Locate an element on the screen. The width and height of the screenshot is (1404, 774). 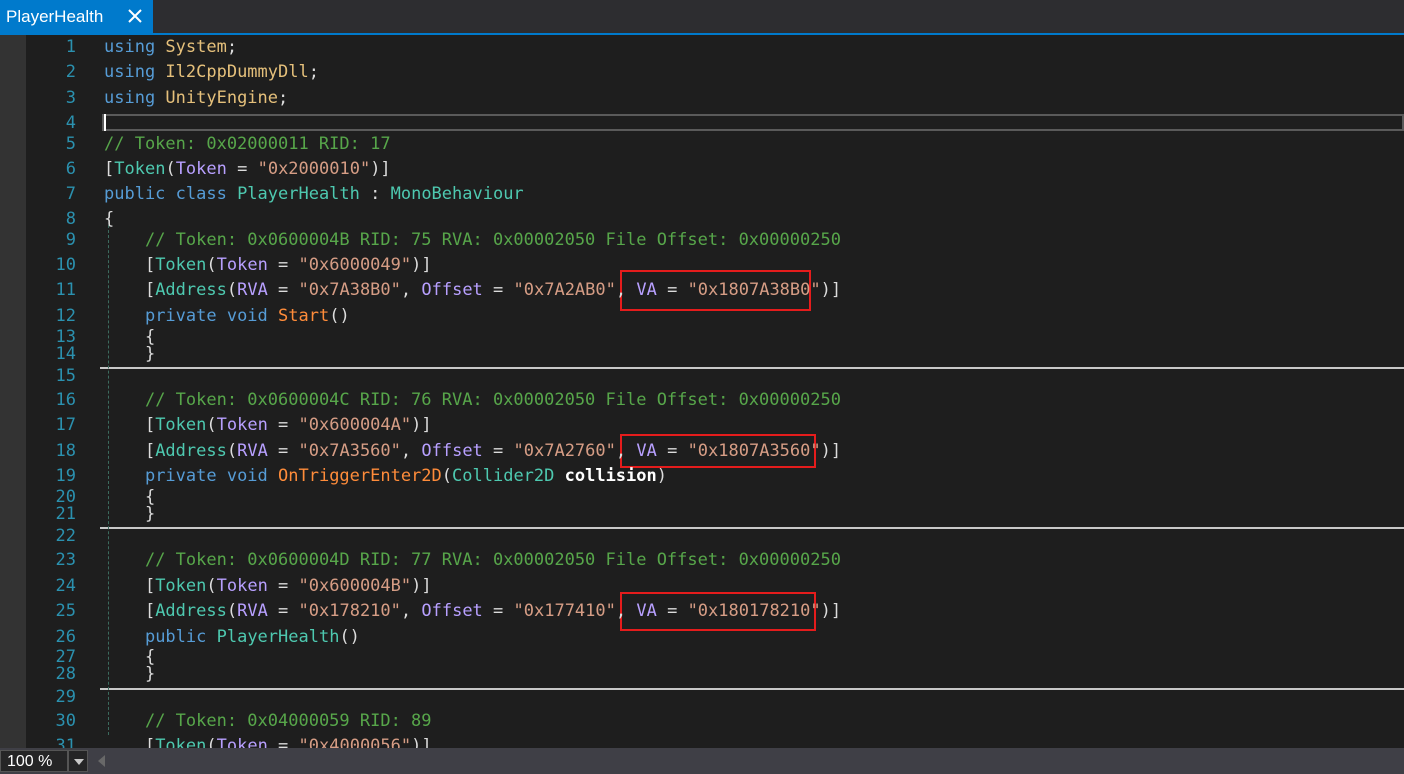
code-text: [Token(Token = "0x600004A")] is located at coordinates (268, 425).